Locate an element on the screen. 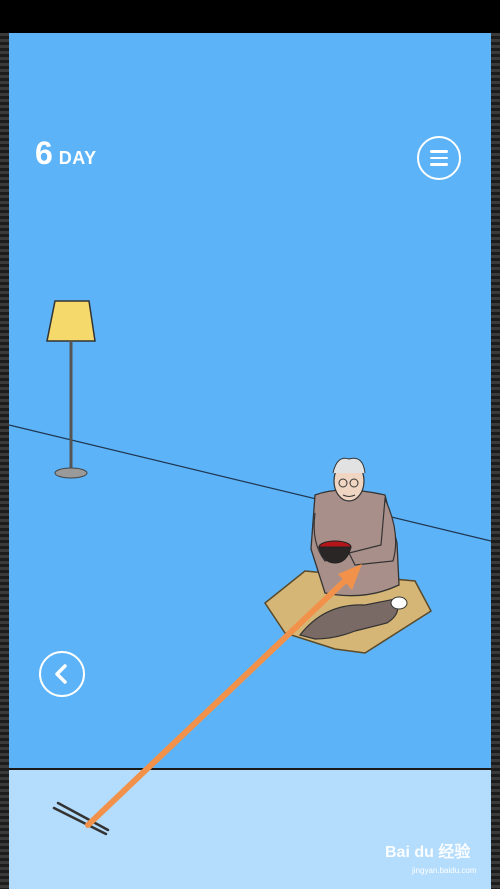  old-man-character is located at coordinates (345, 560).